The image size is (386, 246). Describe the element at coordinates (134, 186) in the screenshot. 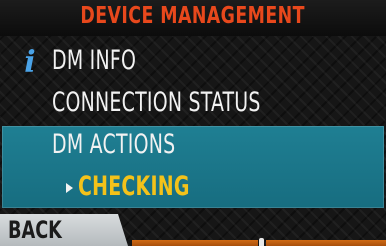

I see `submenu-item-label: CHECKING` at that location.